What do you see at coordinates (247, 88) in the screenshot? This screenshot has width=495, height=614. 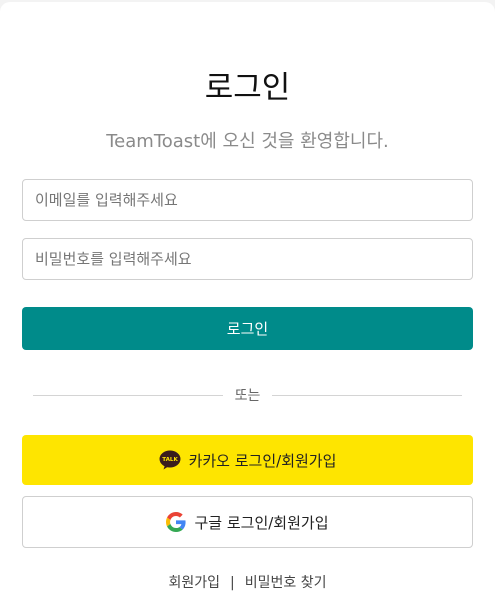 I see `page-title: 로그인` at bounding box center [247, 88].